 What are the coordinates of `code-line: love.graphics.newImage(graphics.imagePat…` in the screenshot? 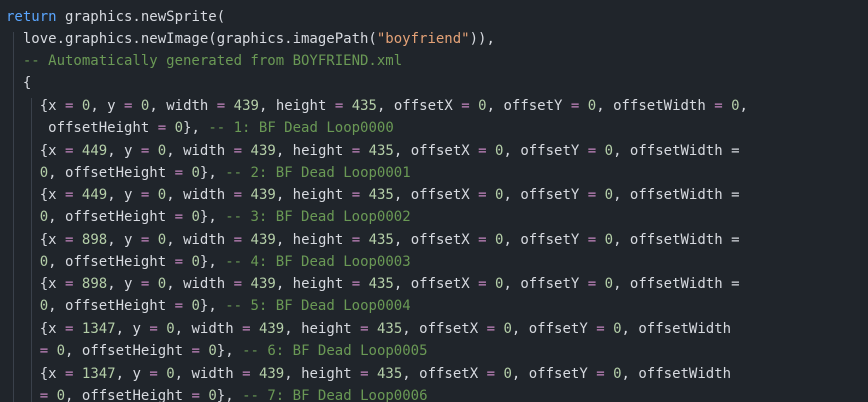 It's located at (250, 39).